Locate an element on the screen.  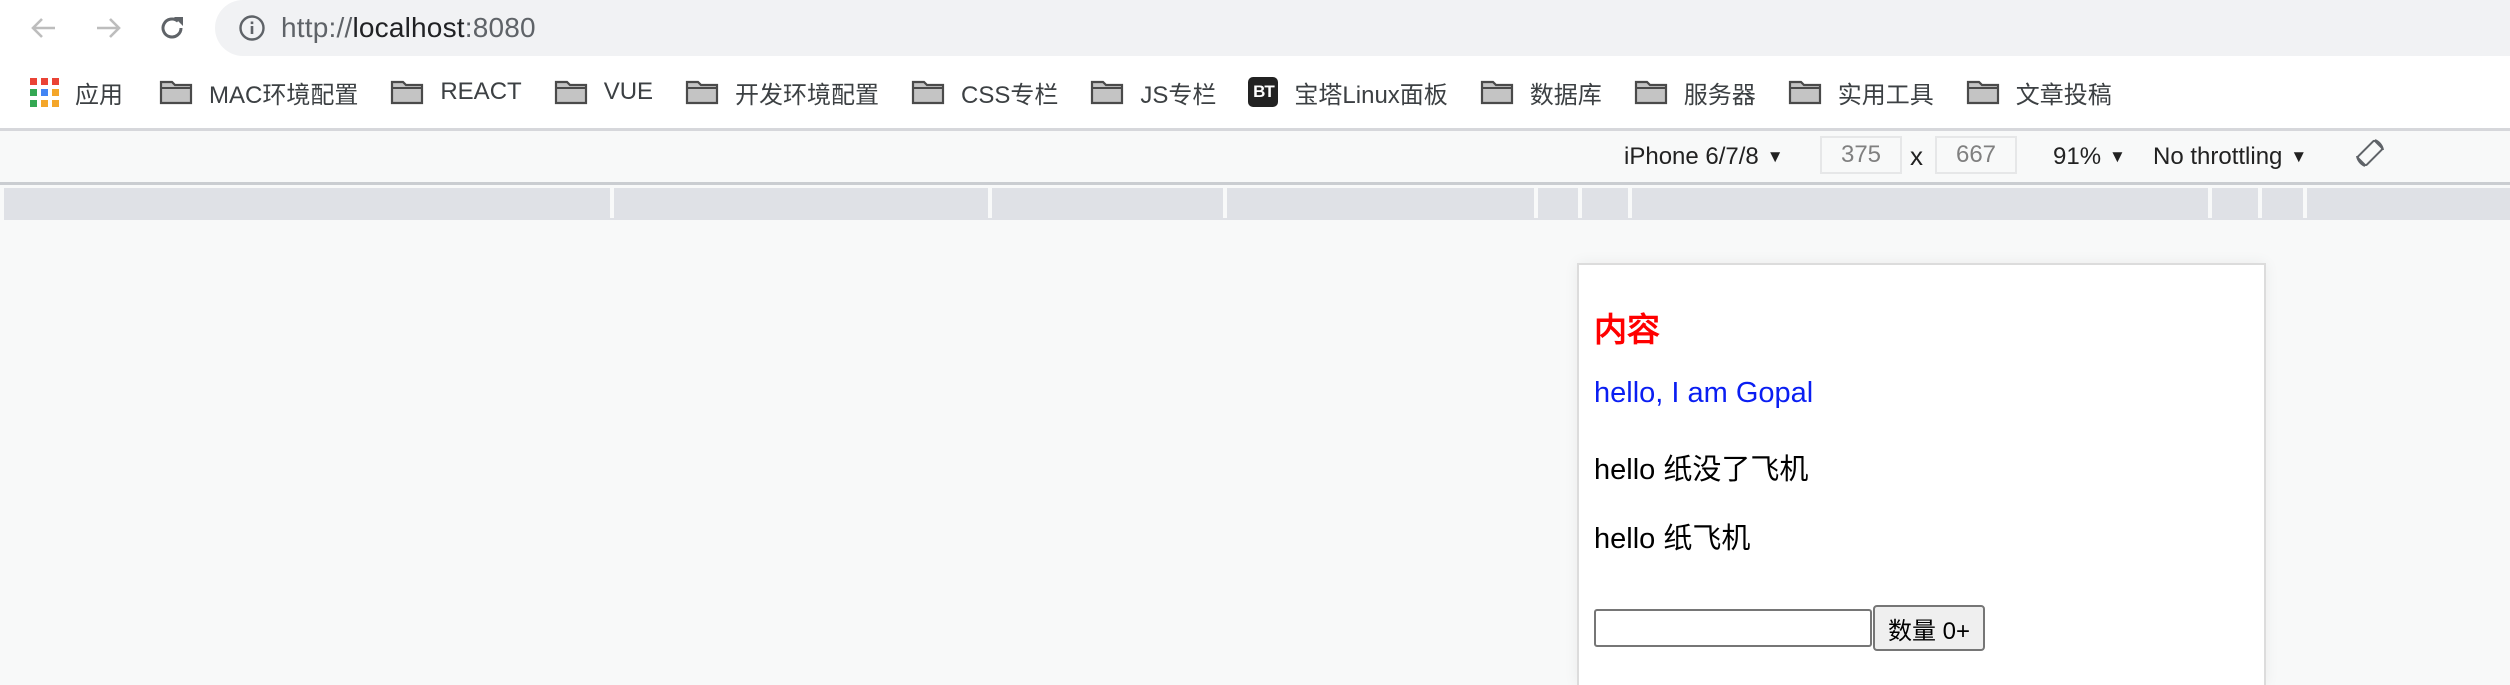
bookmark-folder: MAC环境配置 is located at coordinates (258, 92).